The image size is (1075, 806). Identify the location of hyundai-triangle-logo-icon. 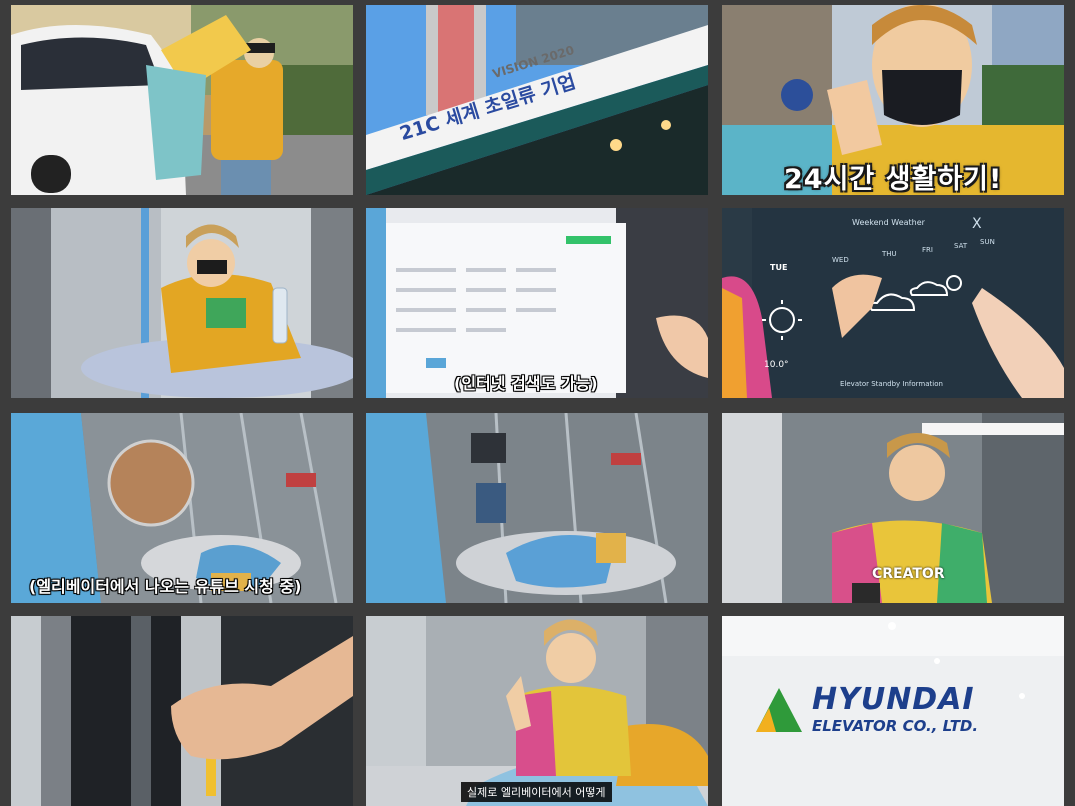
(779, 710).